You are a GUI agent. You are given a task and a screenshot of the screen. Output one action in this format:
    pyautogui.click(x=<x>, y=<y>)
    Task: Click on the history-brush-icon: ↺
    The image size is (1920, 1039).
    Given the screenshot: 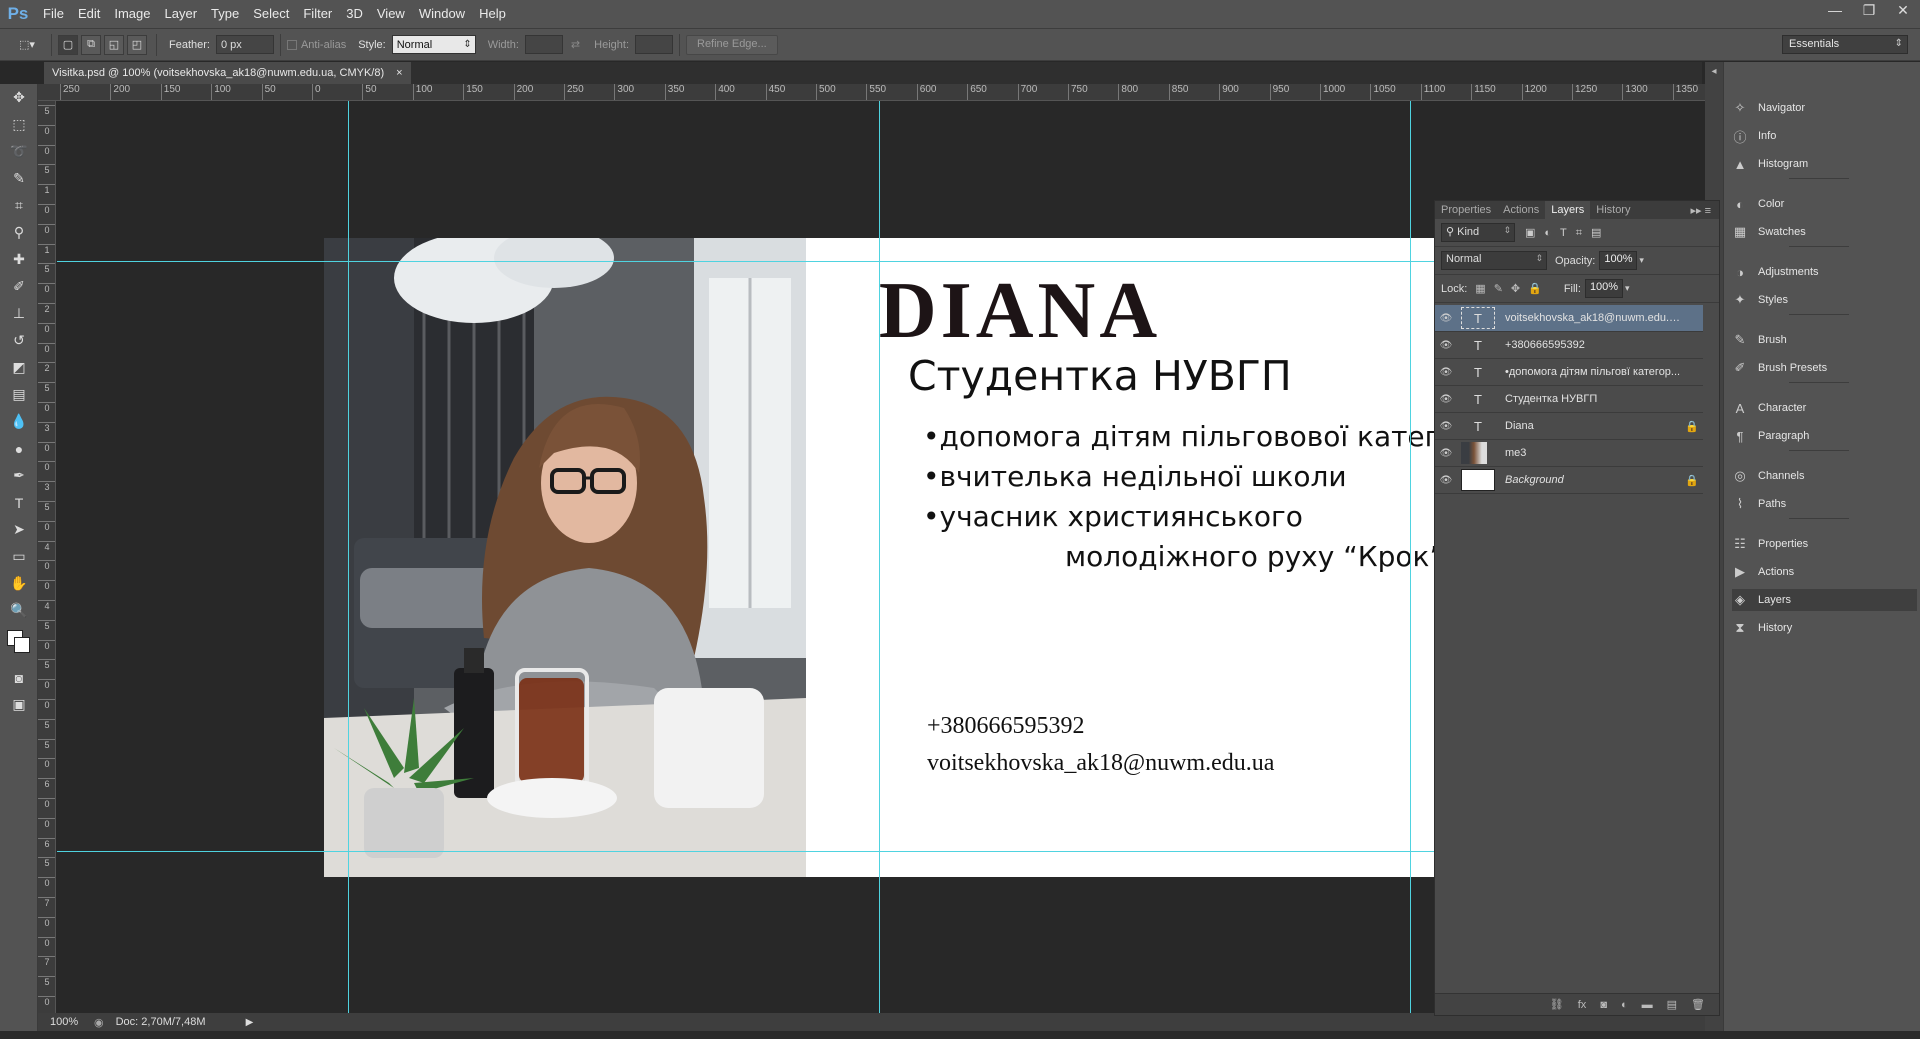 What is the action you would take?
    pyautogui.click(x=19, y=340)
    